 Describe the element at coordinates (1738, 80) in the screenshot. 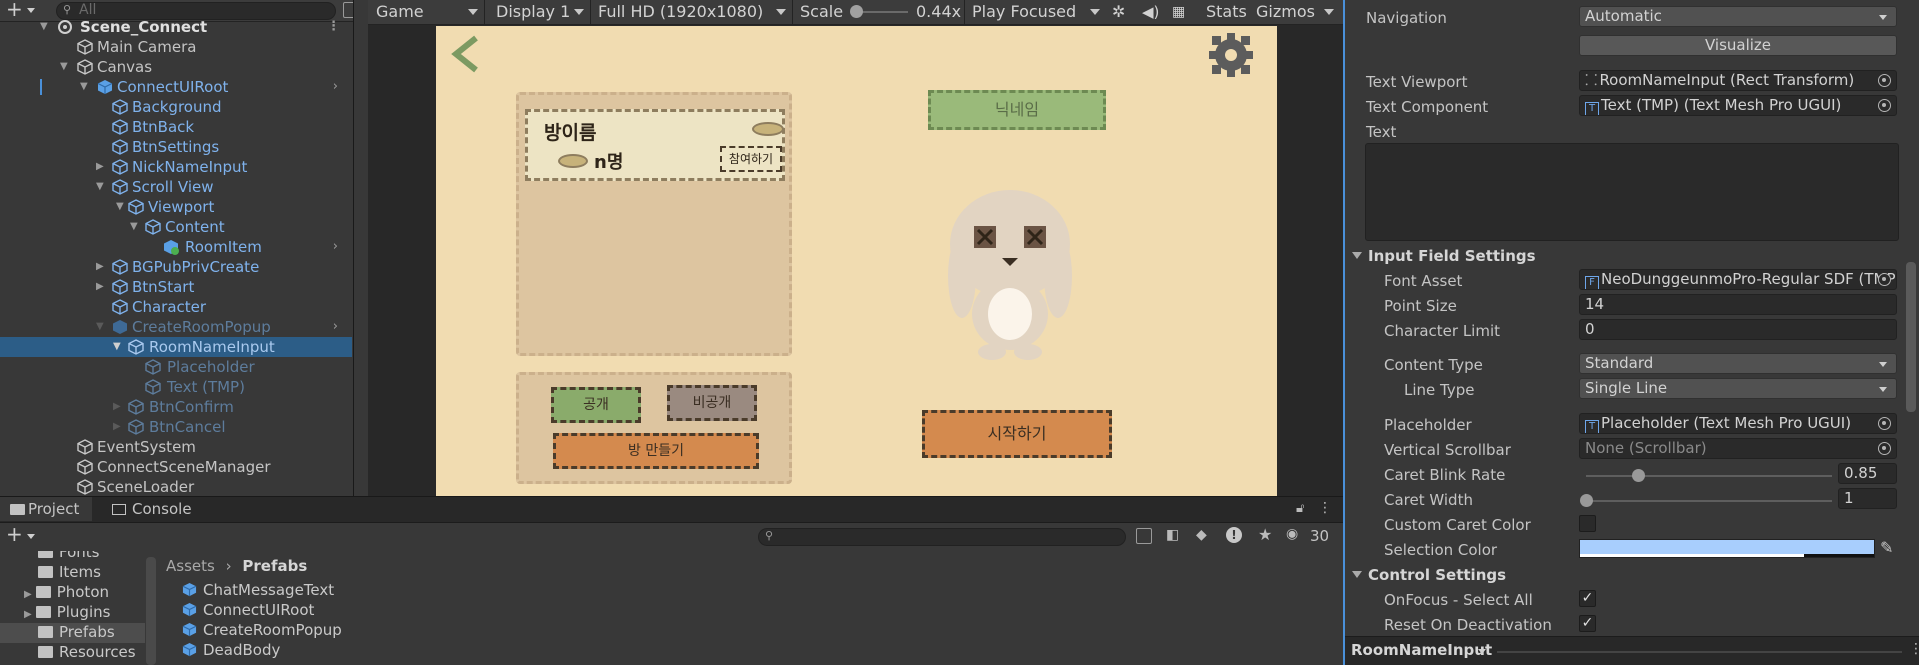

I see `text-viewport-field: ⸬ RoomNameInput (Rect Transform)` at that location.